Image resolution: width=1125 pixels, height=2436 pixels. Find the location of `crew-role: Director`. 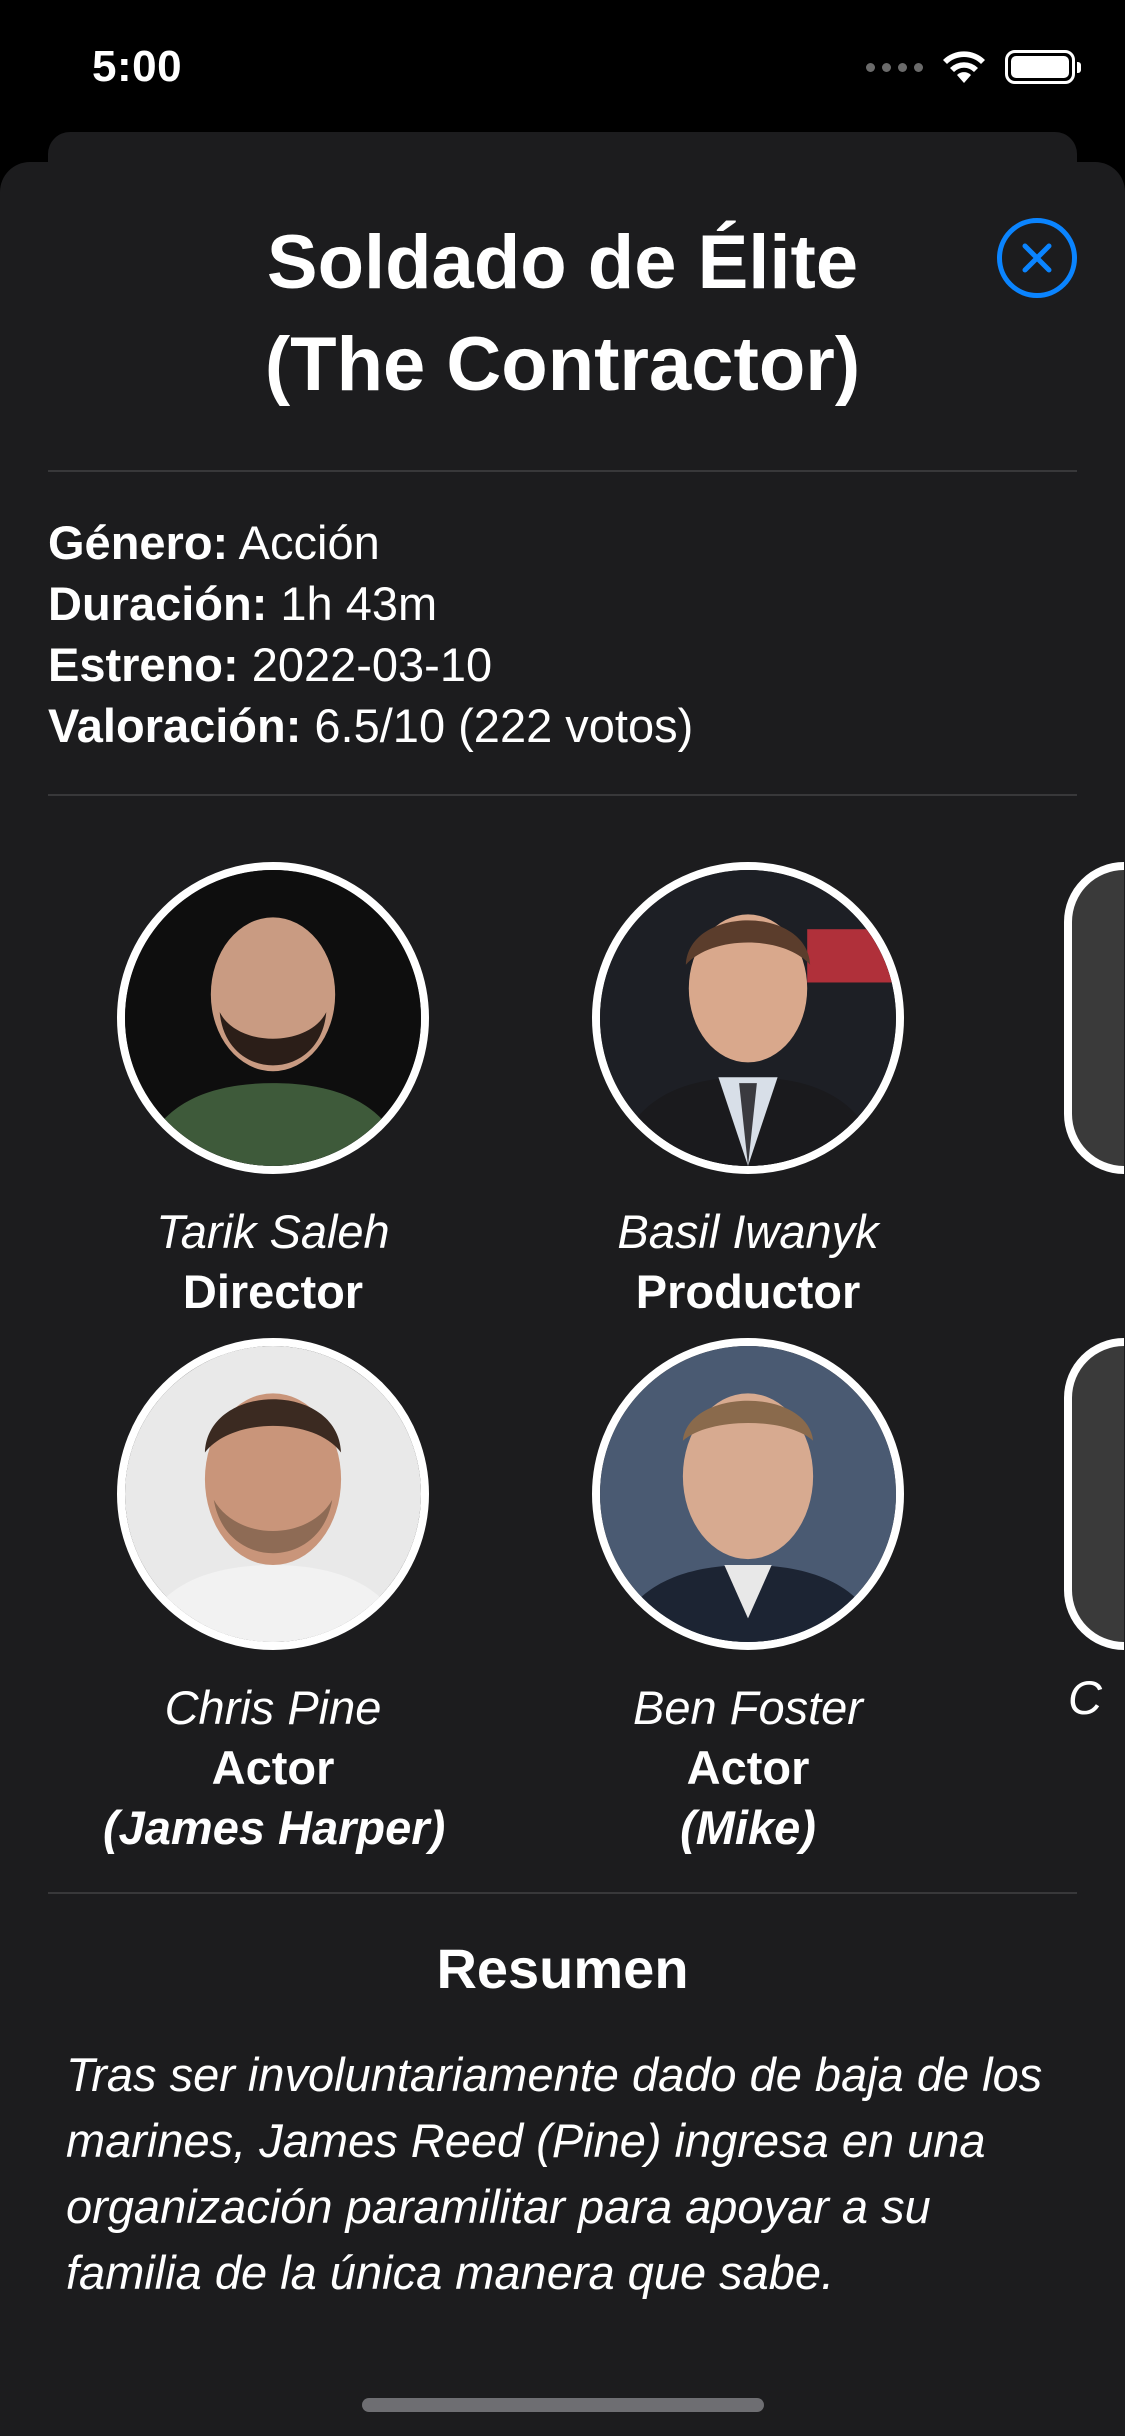

crew-role: Director is located at coordinates (273, 1291).